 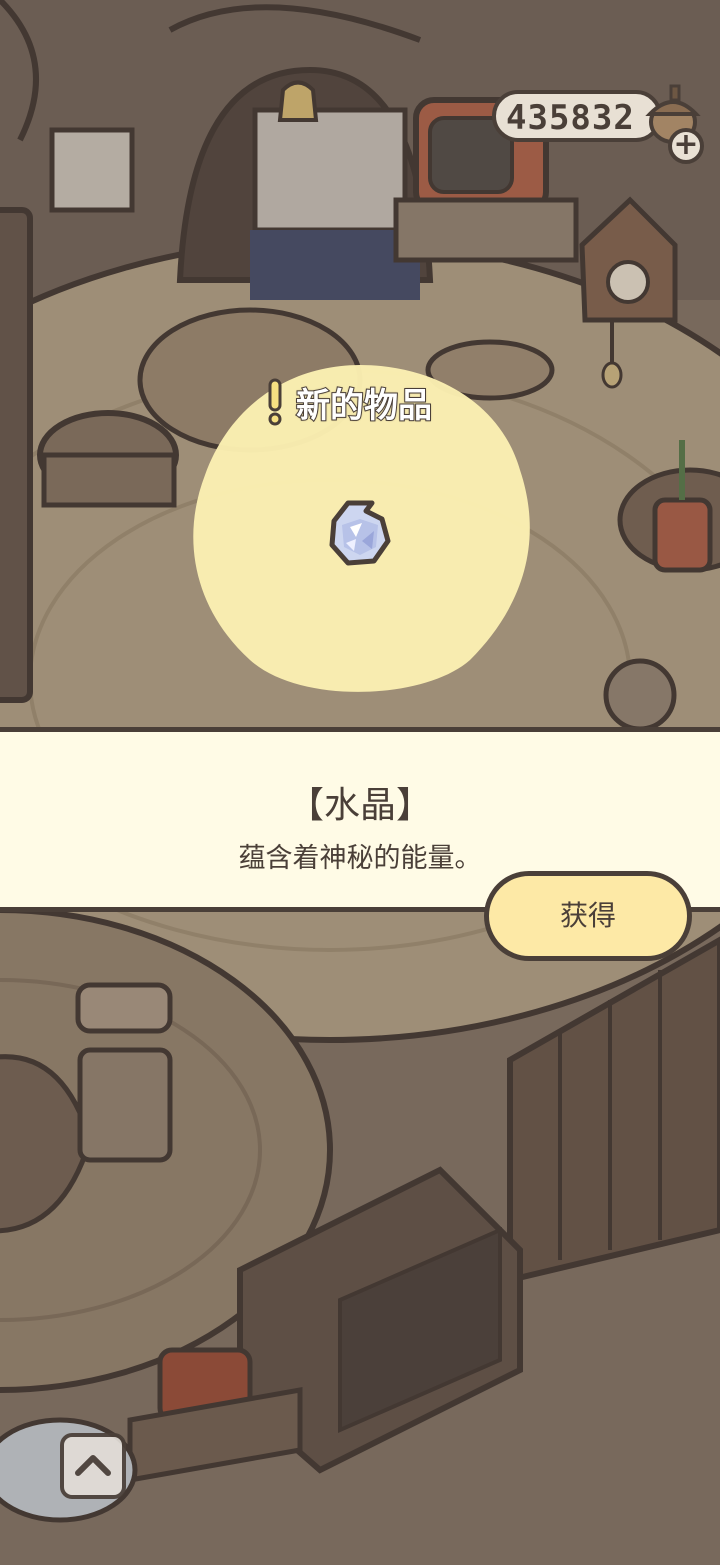 What do you see at coordinates (360, 858) in the screenshot?
I see `item-description: 蕴含着神秘的能量。` at bounding box center [360, 858].